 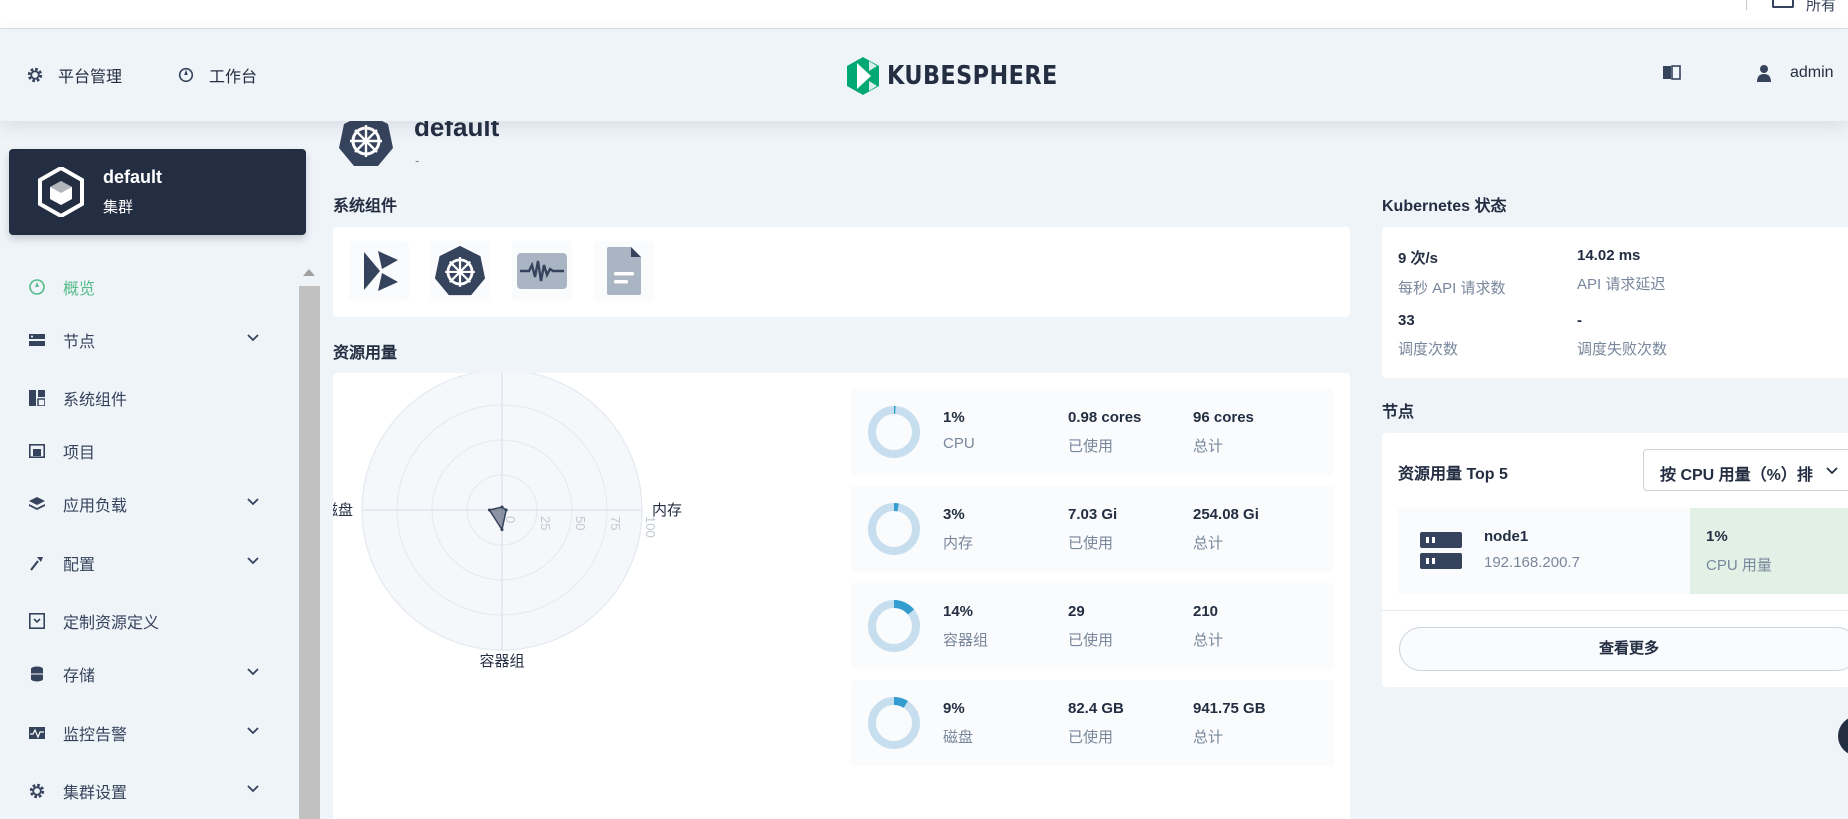 What do you see at coordinates (365, 353) in the screenshot?
I see `section-title-resource-usage: 资源用量` at bounding box center [365, 353].